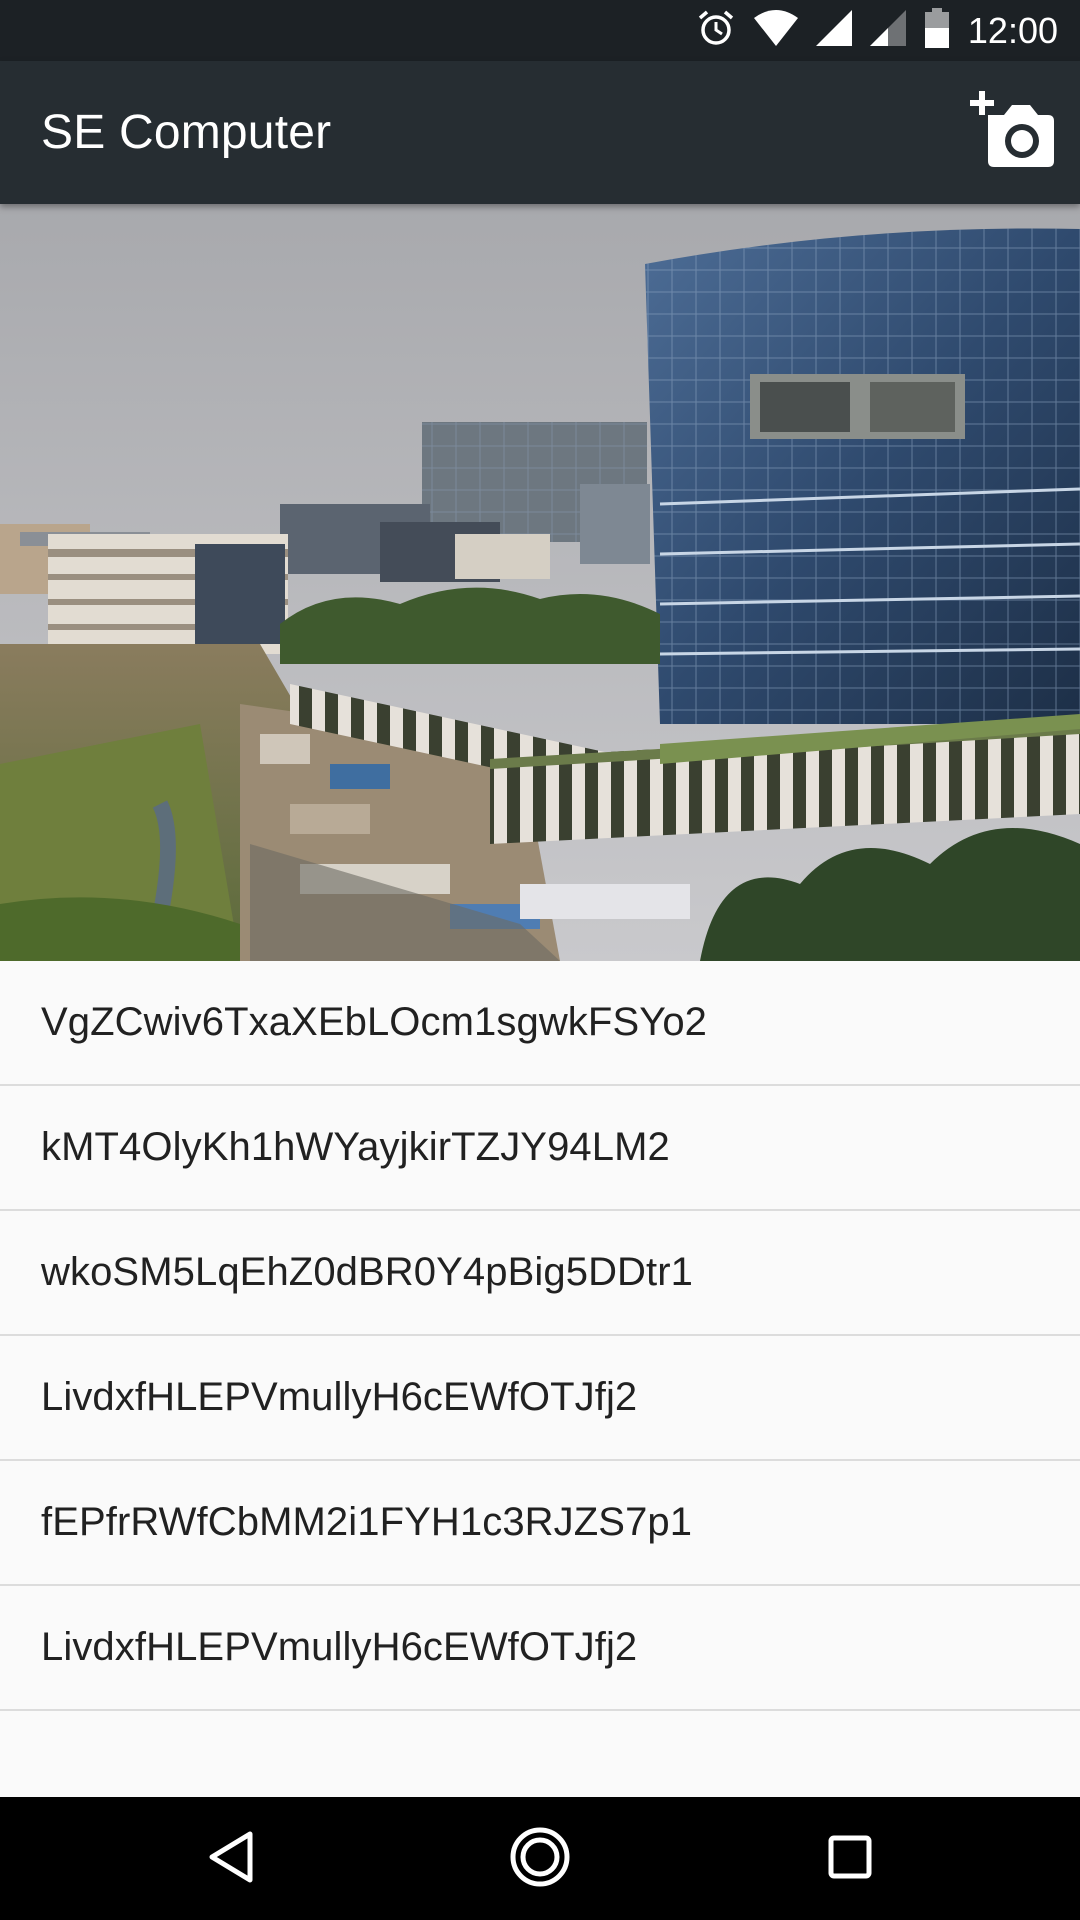 This screenshot has height=1920, width=1080. Describe the element at coordinates (374, 1022) in the screenshot. I see `list-item-label: VgZCwiv6TxaXEbLOcm1sgwkFSYo2` at that location.